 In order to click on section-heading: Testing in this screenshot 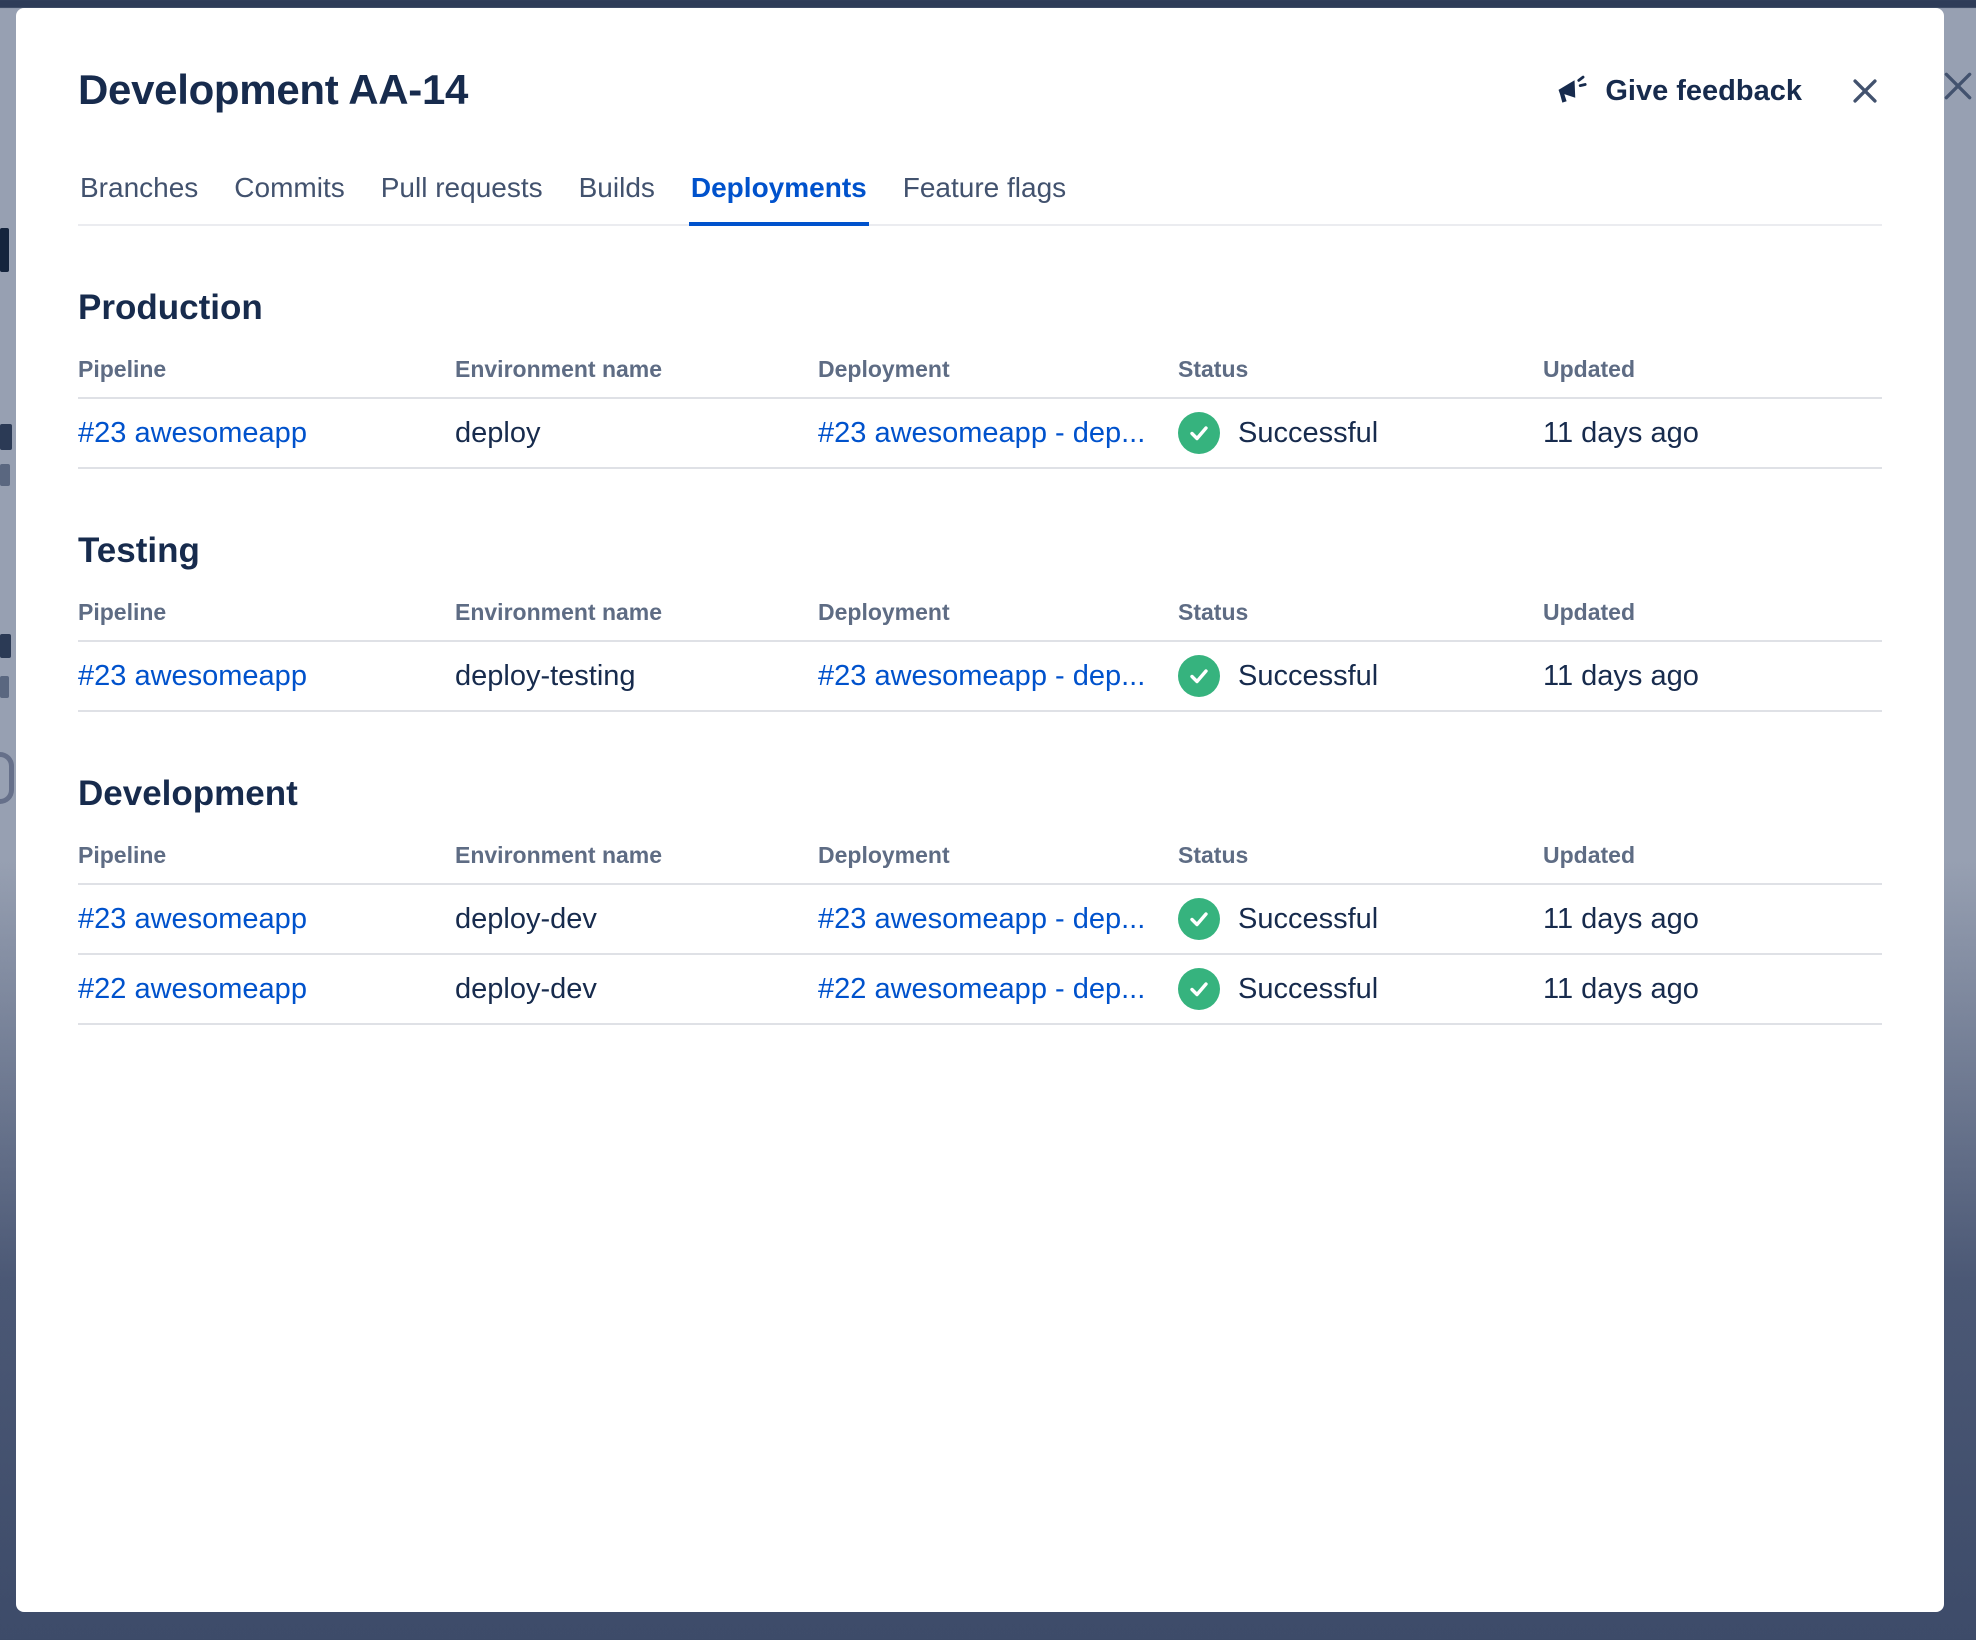, I will do `click(139, 550)`.